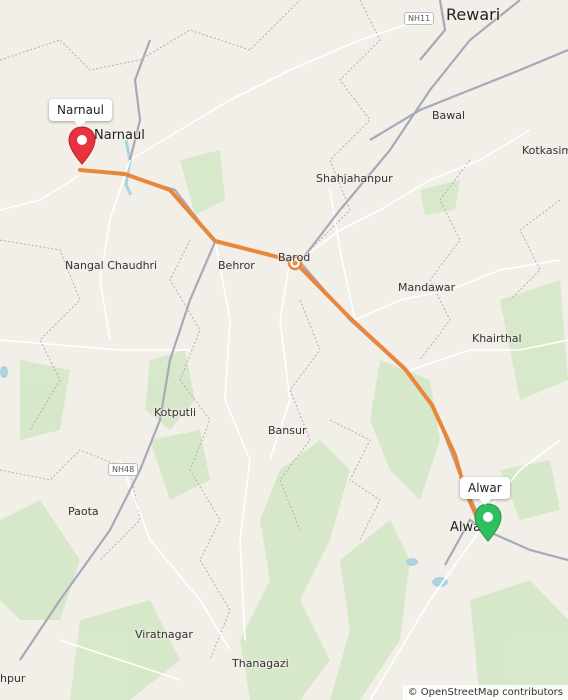  I want to click on place-label-nangal-chaudhri: Nangal Chaudhri, so click(111, 265).